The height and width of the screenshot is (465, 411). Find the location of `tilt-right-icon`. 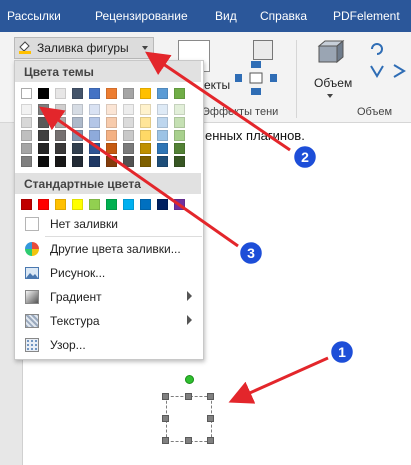

tilt-right-icon is located at coordinates (399, 71).